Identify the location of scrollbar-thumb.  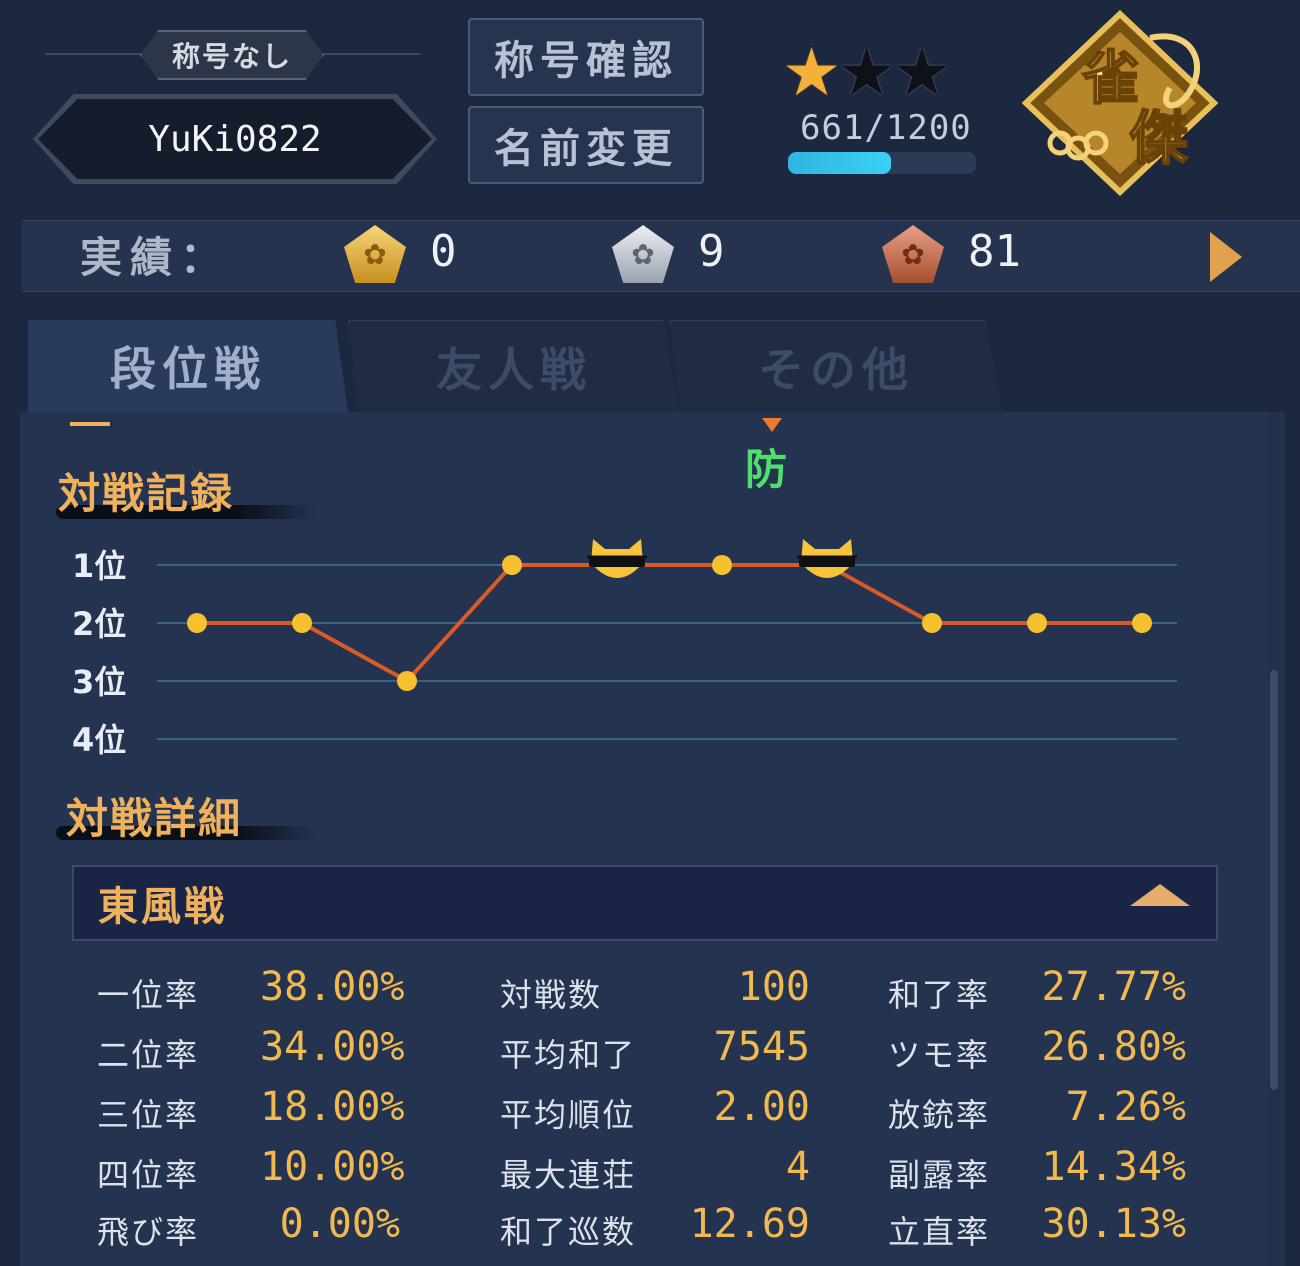
(1274, 880).